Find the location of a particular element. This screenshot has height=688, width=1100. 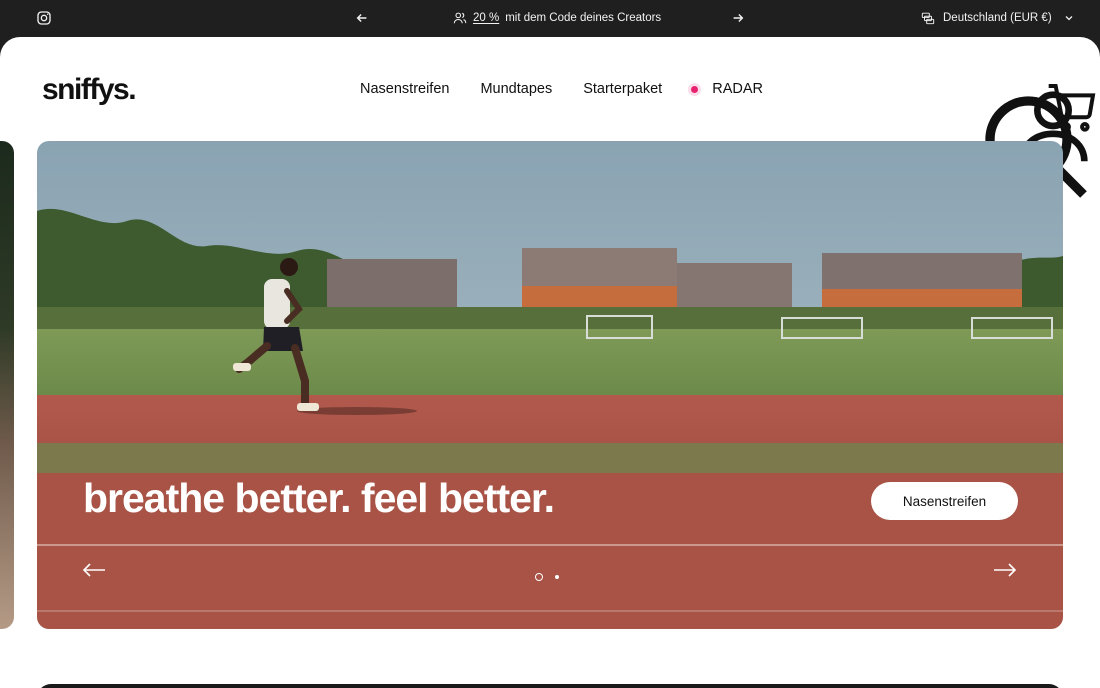

slider-next-arrow-icon is located at coordinates (1005, 570).